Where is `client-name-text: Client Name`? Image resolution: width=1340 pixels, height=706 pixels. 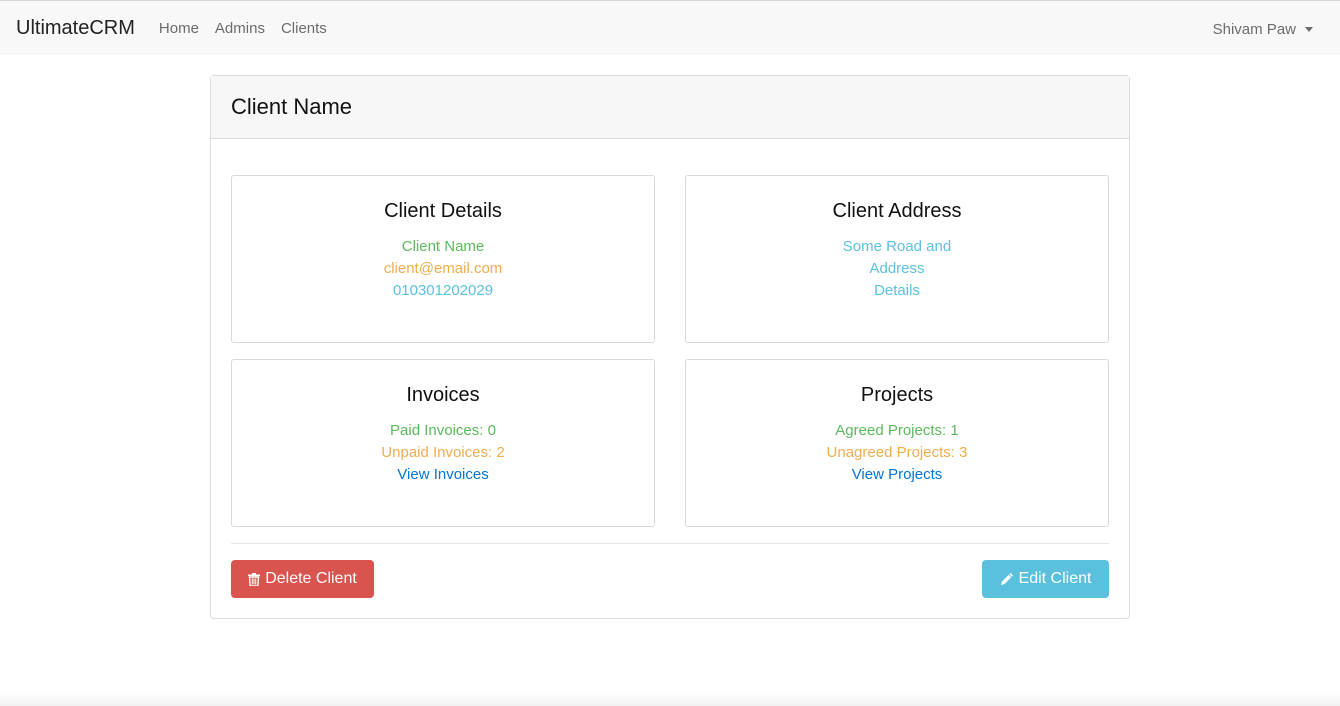 client-name-text: Client Name is located at coordinates (443, 246).